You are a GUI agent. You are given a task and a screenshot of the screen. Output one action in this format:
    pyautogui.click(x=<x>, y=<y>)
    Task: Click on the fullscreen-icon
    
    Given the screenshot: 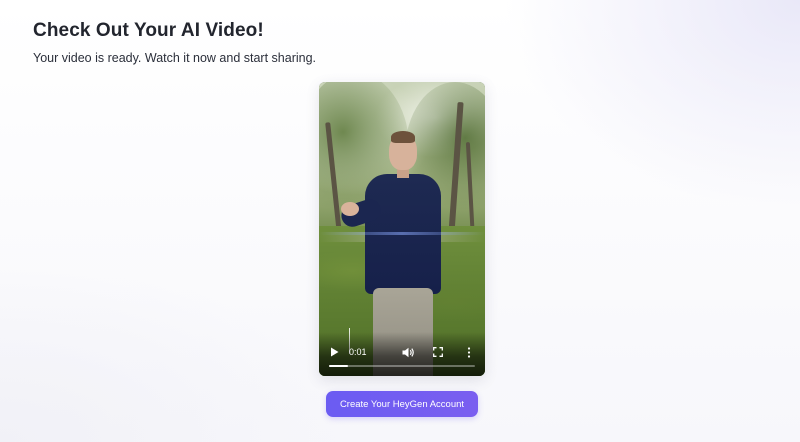 What is the action you would take?
    pyautogui.click(x=438, y=352)
    